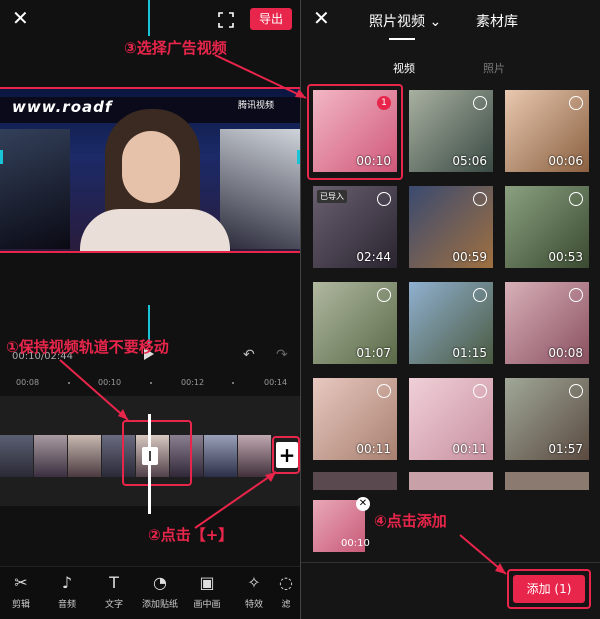 The height and width of the screenshot is (619, 600). What do you see at coordinates (410, 521) in the screenshot?
I see `annotation-step4: ④点击添加` at bounding box center [410, 521].